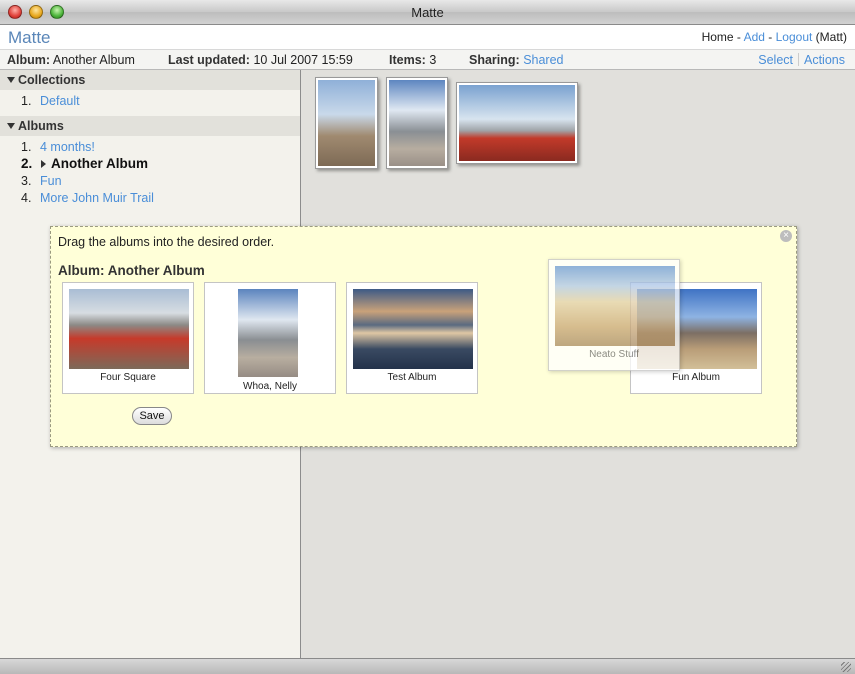 The width and height of the screenshot is (855, 674). I want to click on sharing-field: Sharing: Shared, so click(516, 60).